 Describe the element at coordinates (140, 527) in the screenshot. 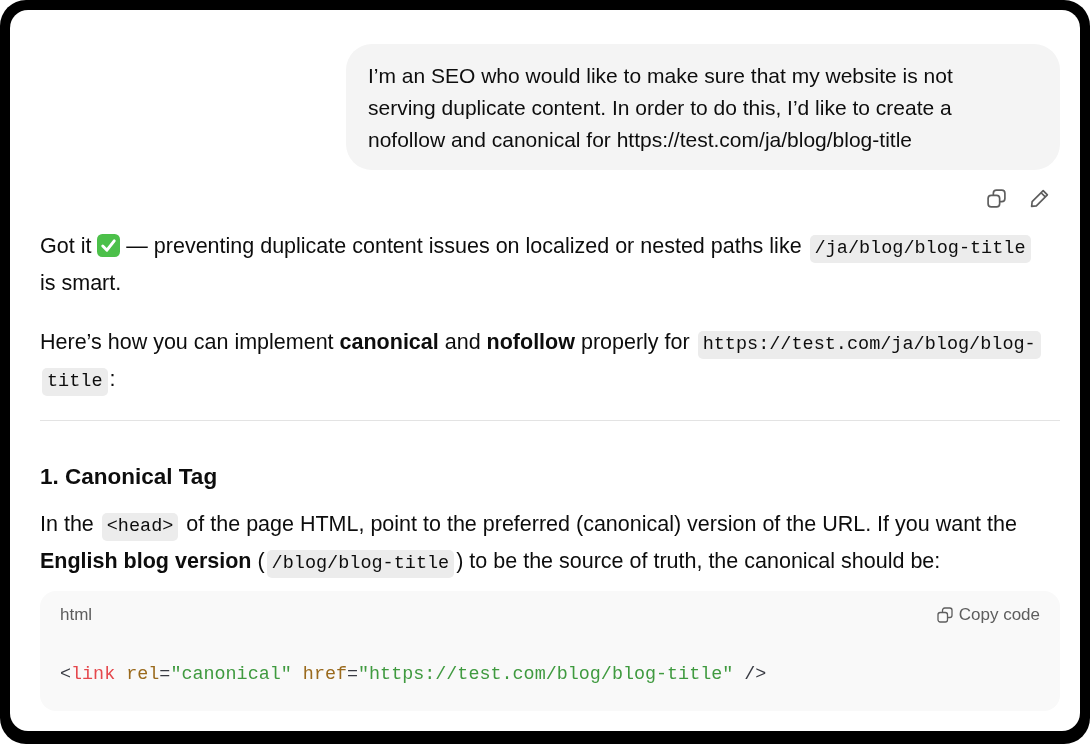

I see `inline-code: <head>` at that location.